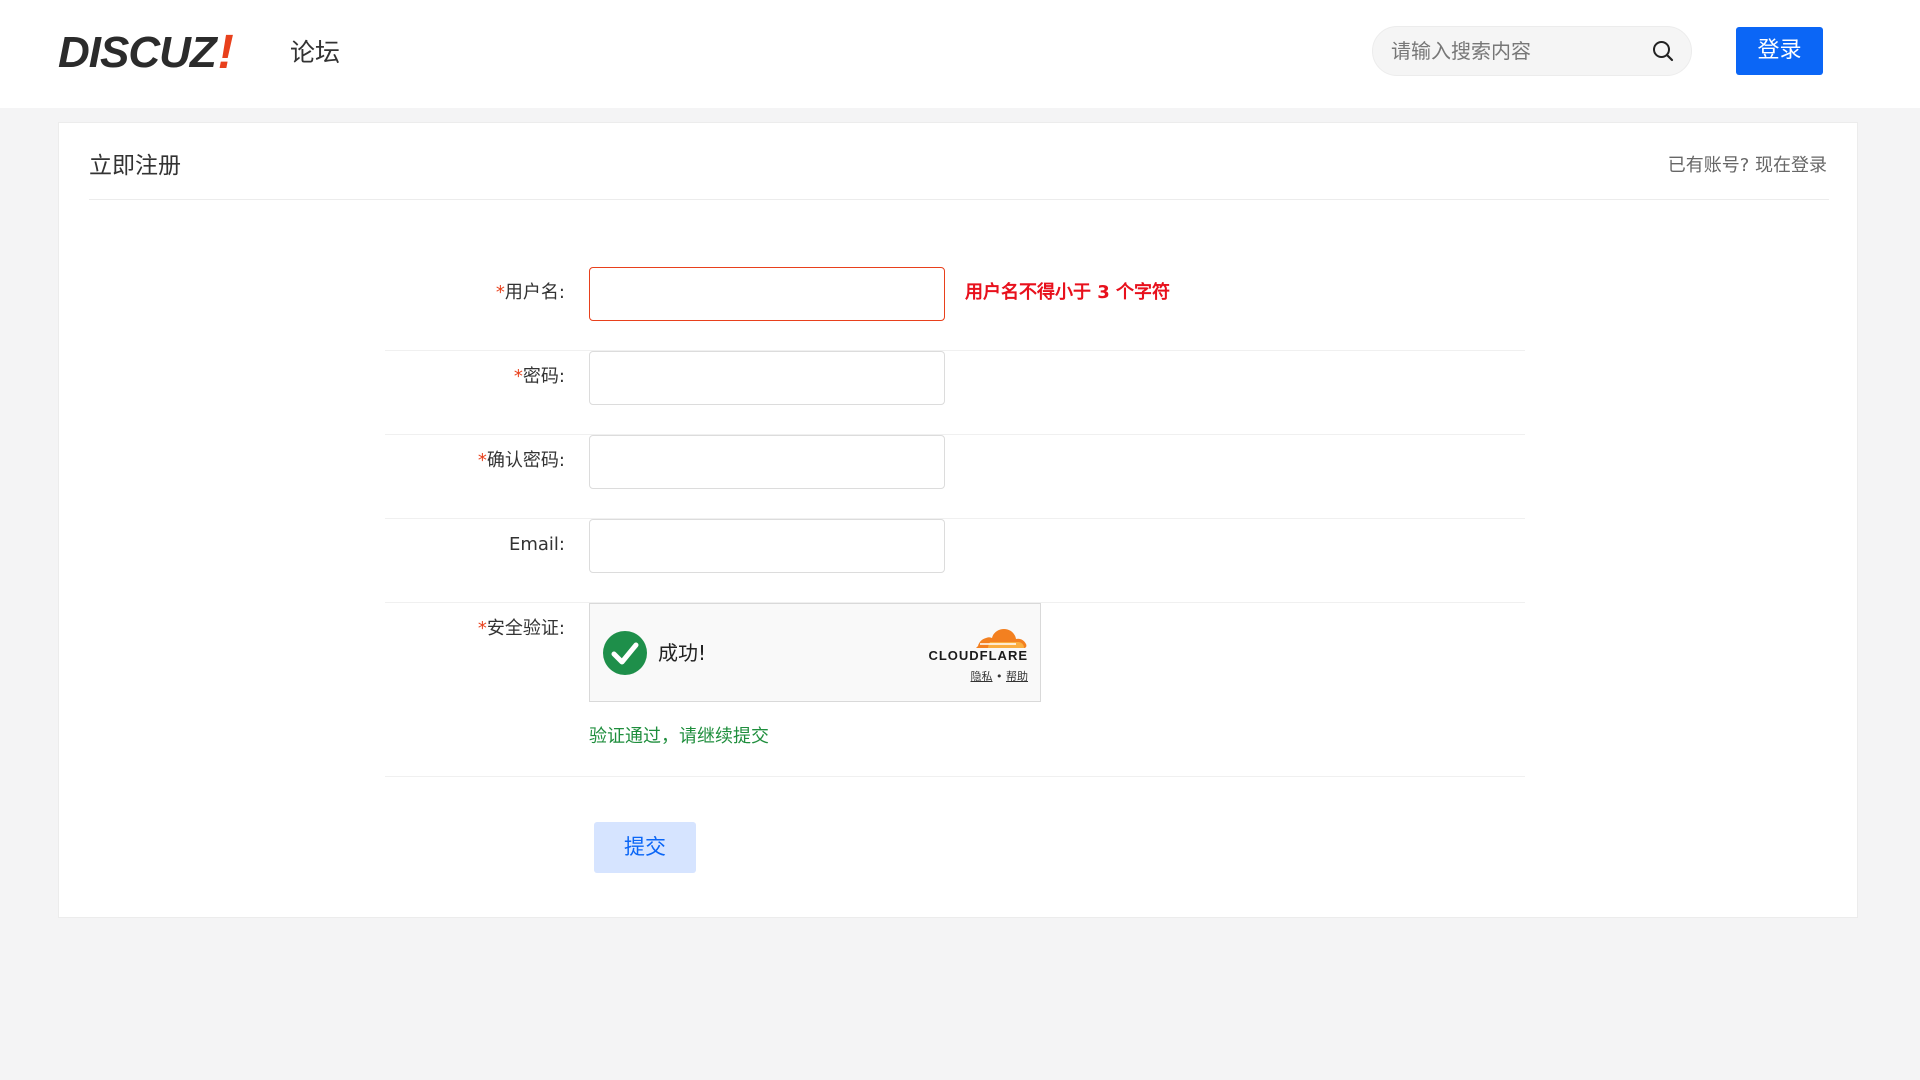 The height and width of the screenshot is (1080, 1920). What do you see at coordinates (135, 166) in the screenshot?
I see `page-title: 立即注册` at bounding box center [135, 166].